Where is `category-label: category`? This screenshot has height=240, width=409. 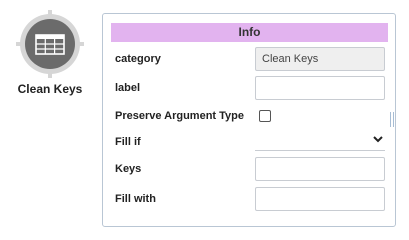 category-label: category is located at coordinates (138, 59).